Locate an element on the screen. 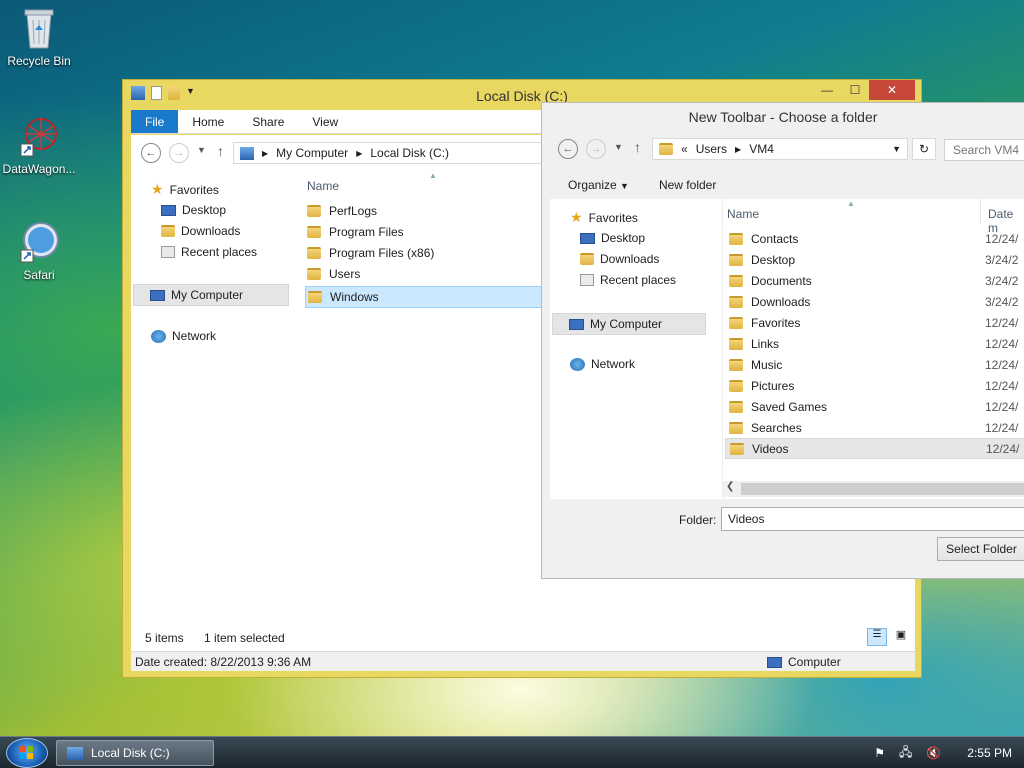  horizontal-scrollbar: ❮ is located at coordinates (873, 489).